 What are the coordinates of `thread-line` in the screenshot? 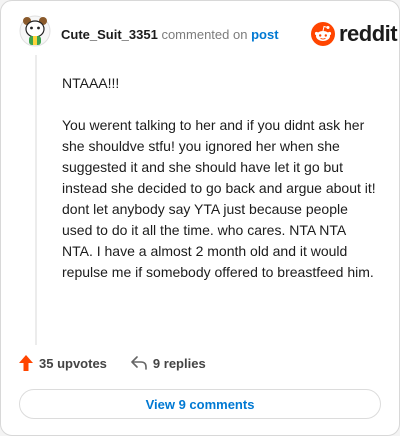 It's located at (36, 200).